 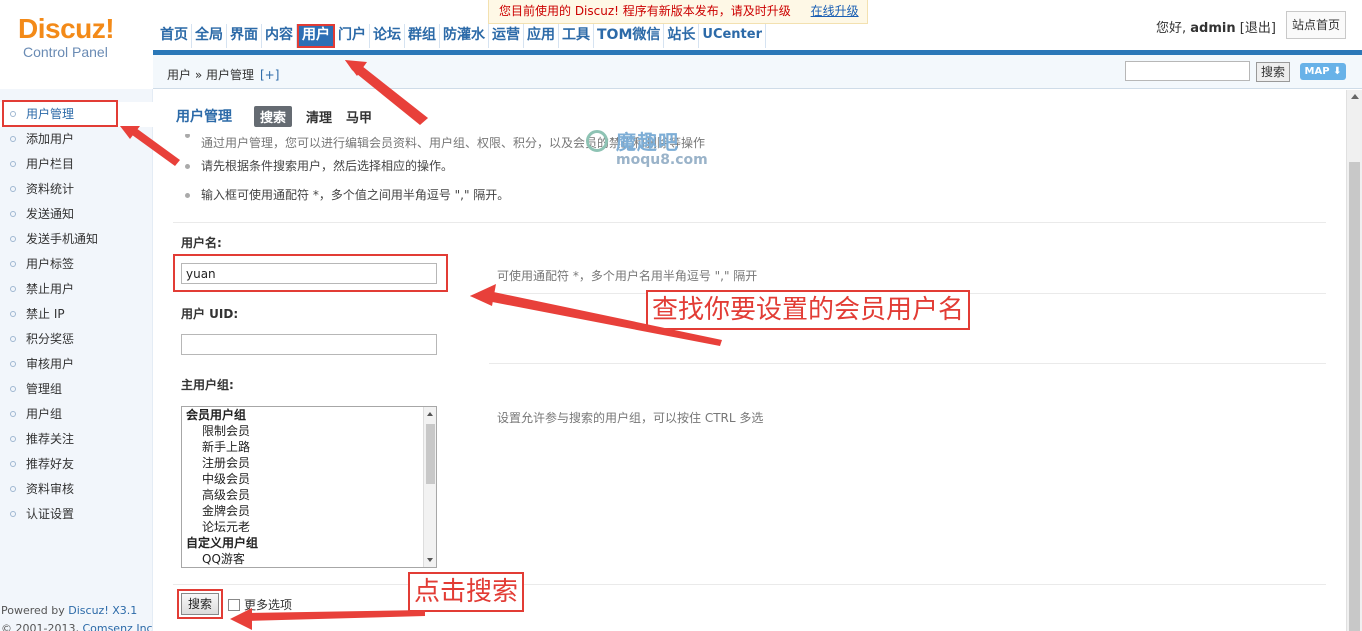 I want to click on nav-ucenter: UCenter, so click(x=733, y=36).